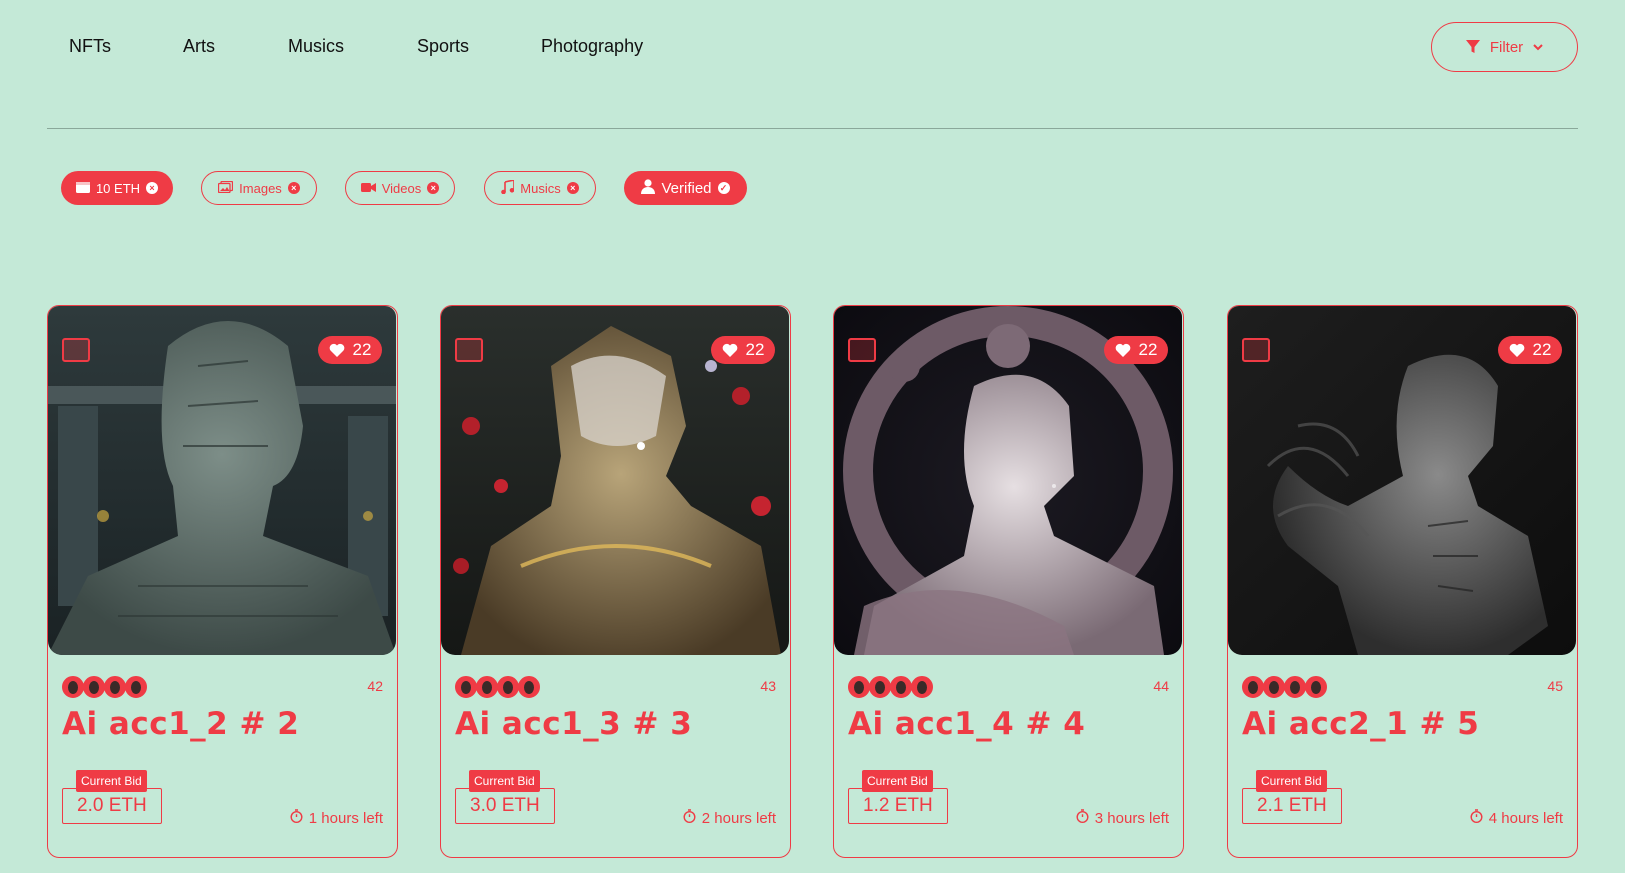  I want to click on chip-10-eth: 10 ETH ×, so click(117, 188).